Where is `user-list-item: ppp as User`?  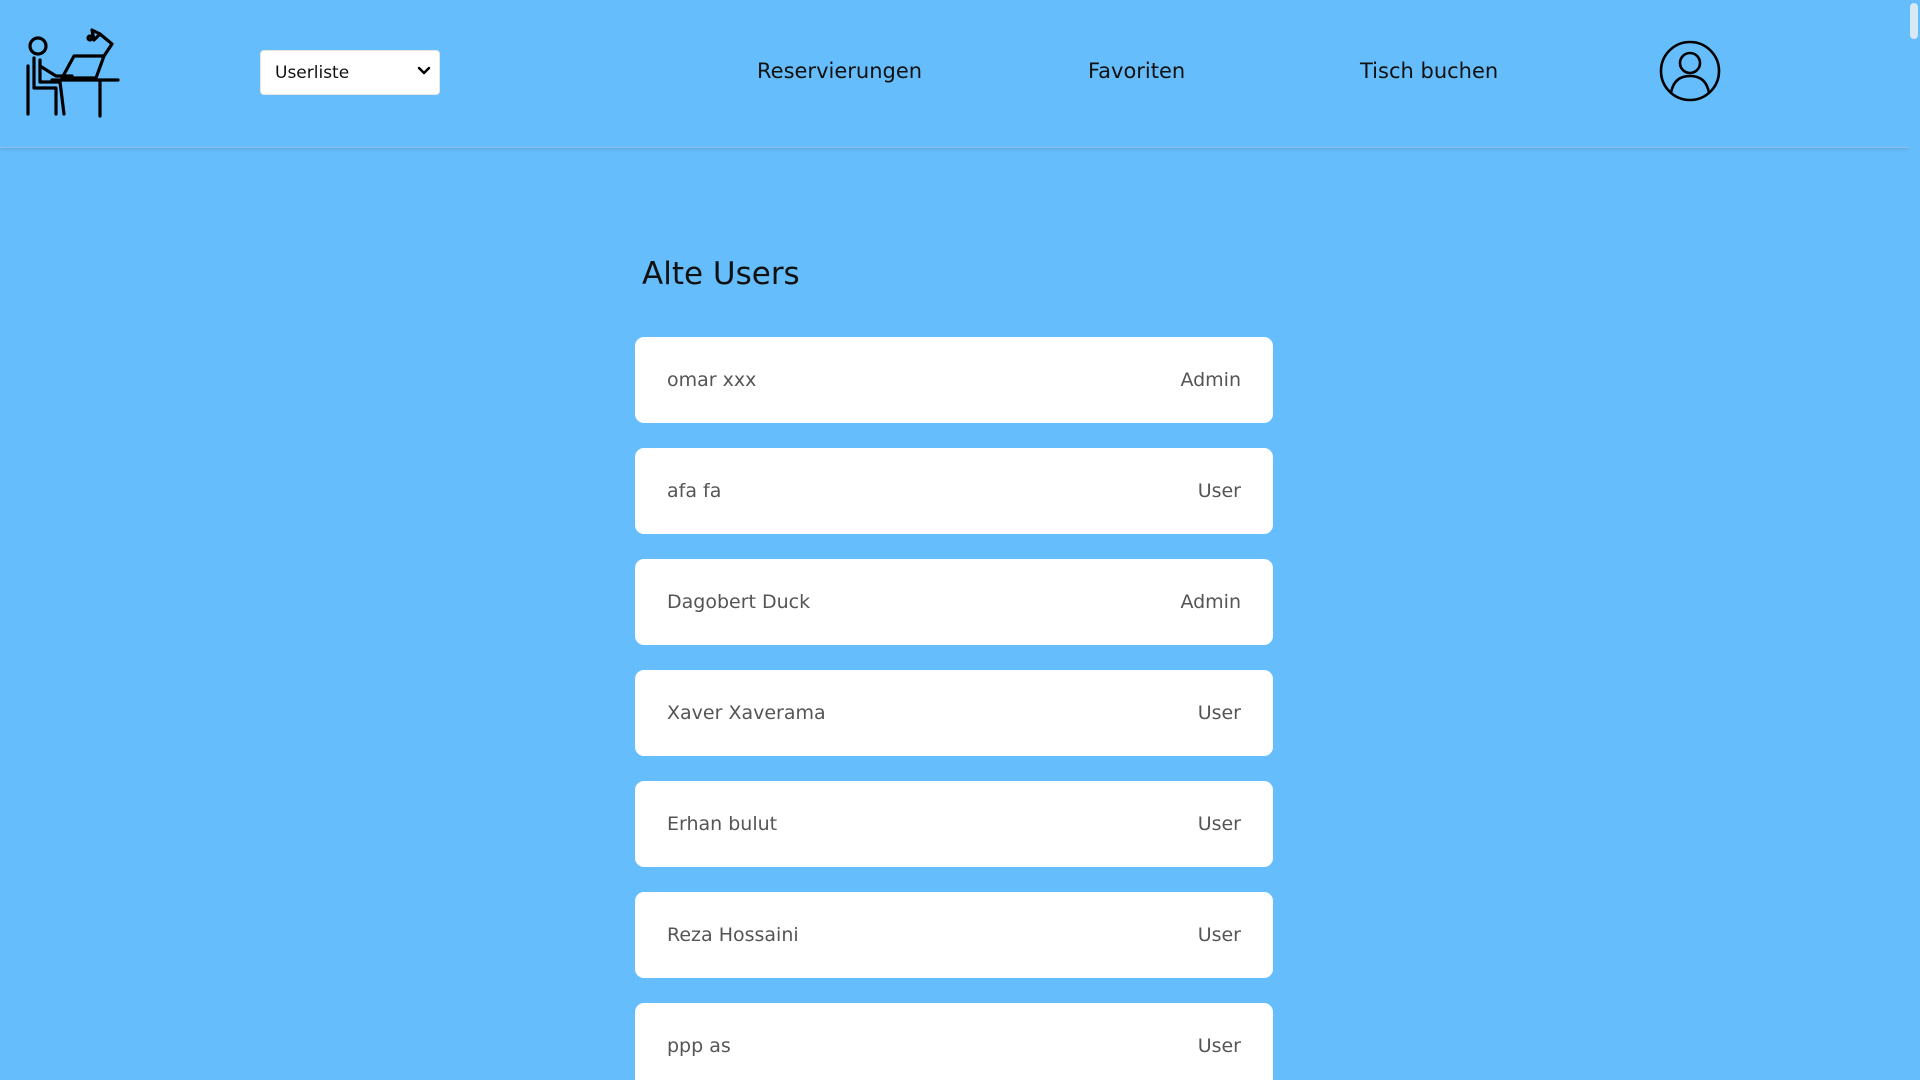
user-list-item: ppp as User is located at coordinates (954, 1041).